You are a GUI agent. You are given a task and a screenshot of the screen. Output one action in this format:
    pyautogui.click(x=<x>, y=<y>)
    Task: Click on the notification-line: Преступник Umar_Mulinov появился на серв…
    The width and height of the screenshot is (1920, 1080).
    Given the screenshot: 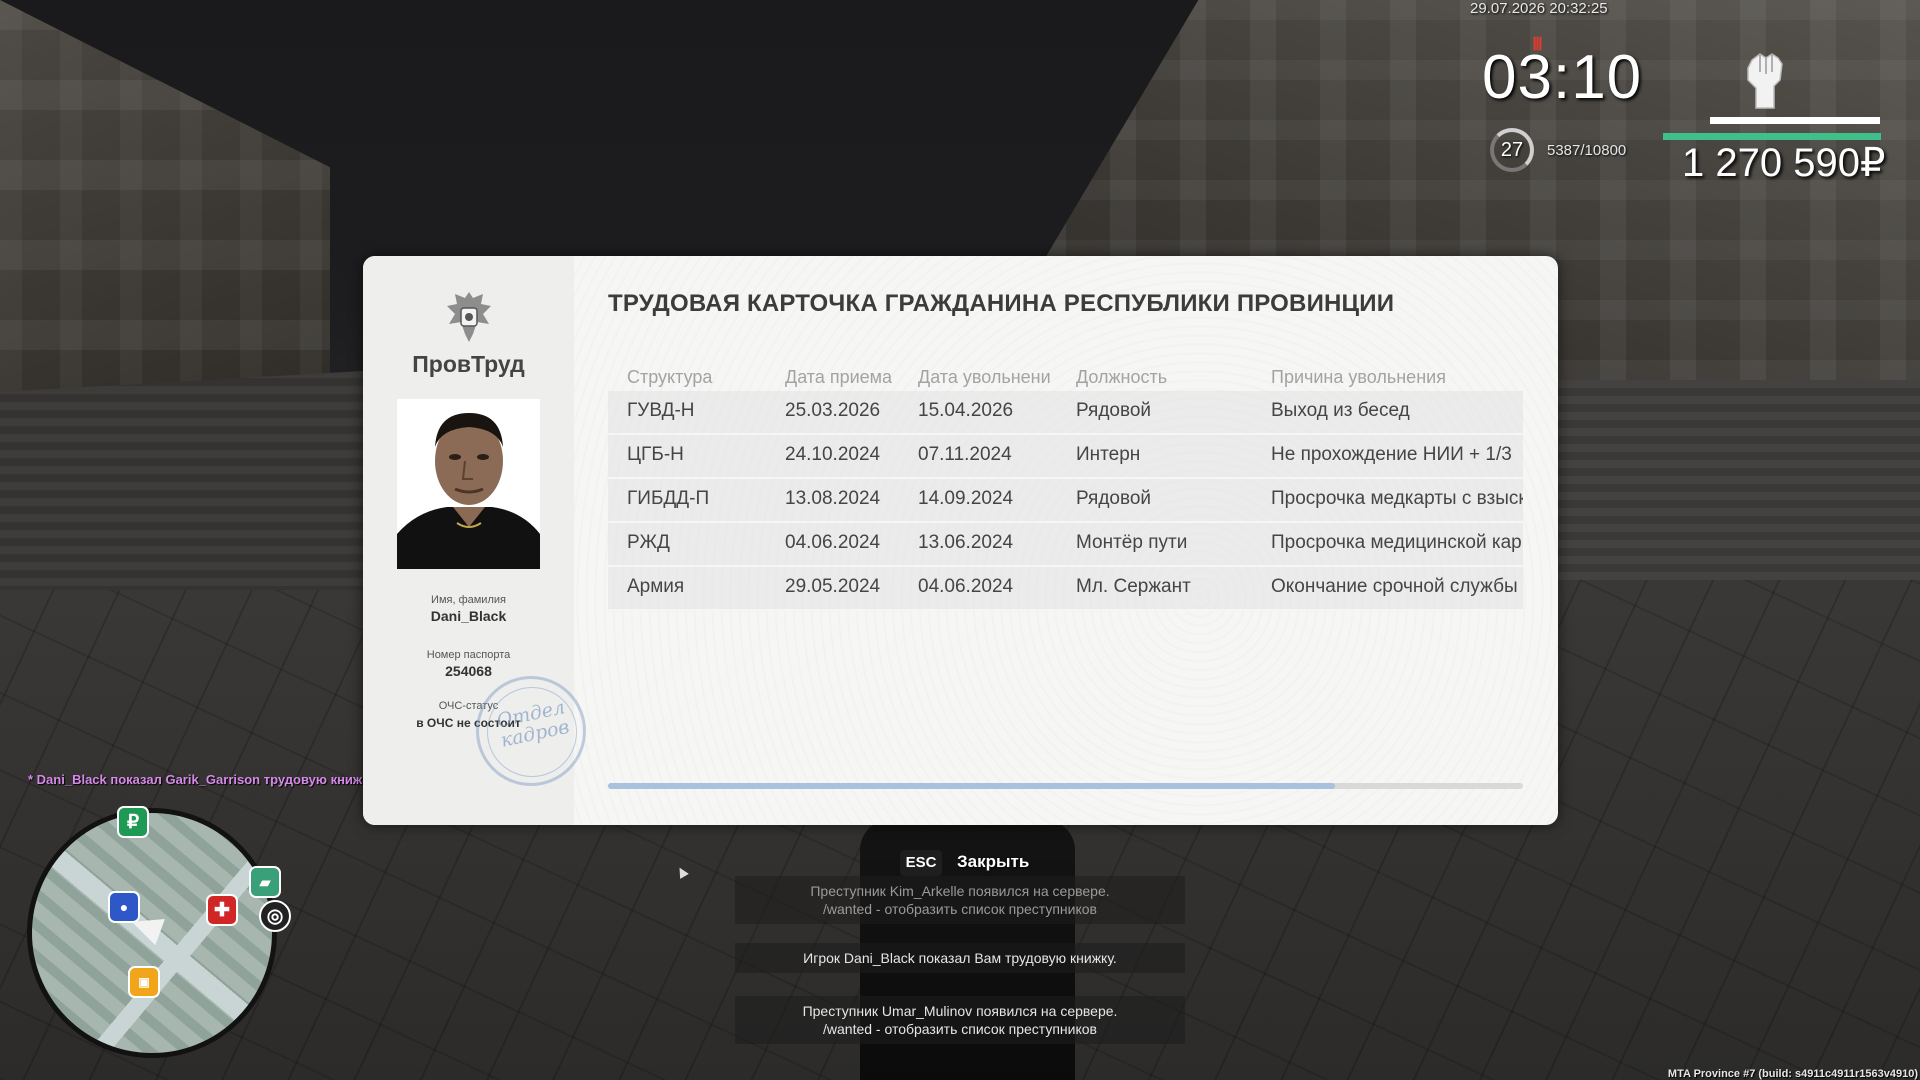 What is the action you would take?
    pyautogui.click(x=960, y=1011)
    